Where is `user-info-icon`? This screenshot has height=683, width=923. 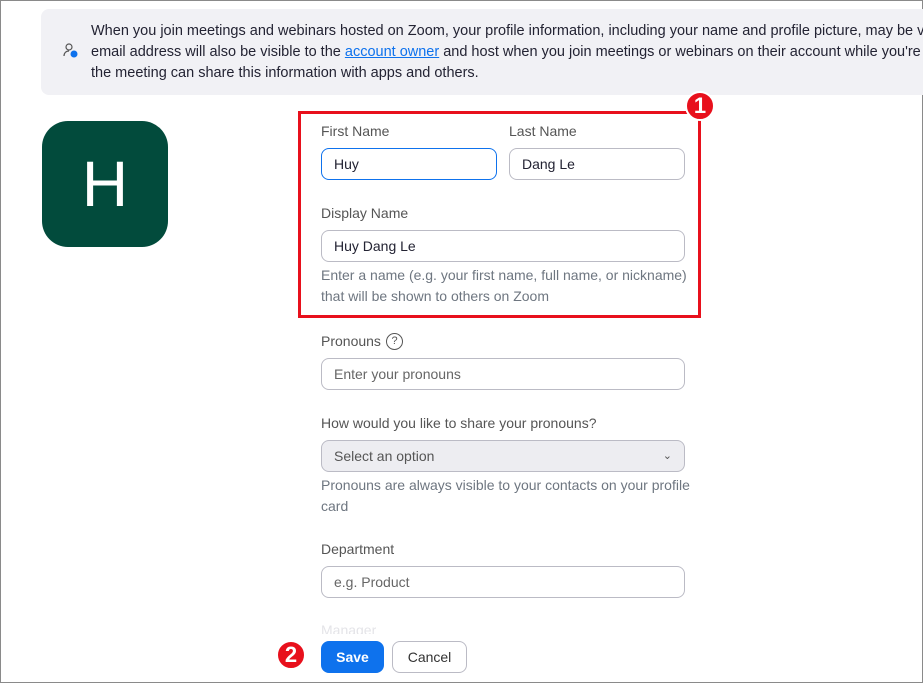
user-info-icon is located at coordinates (70, 50).